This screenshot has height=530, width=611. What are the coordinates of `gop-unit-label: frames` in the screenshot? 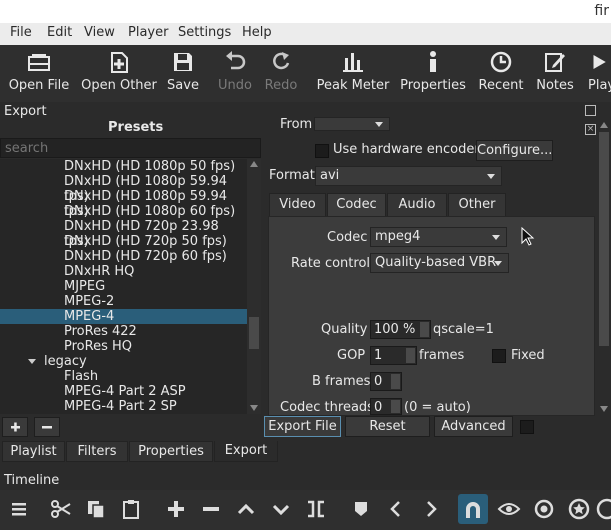 It's located at (442, 355).